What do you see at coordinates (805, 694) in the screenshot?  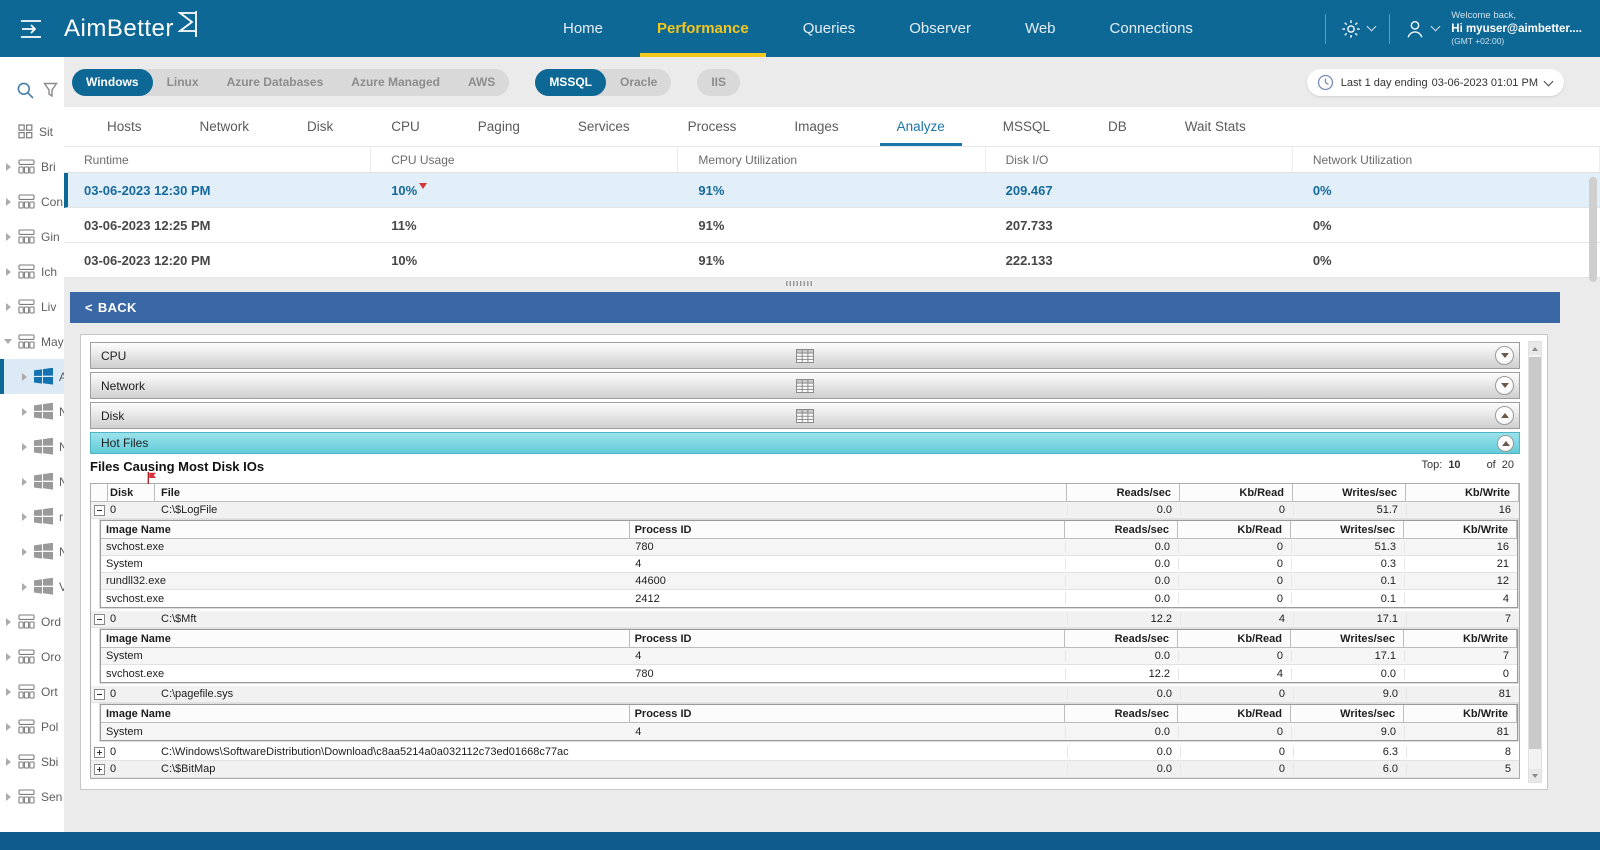 I see `hot-file-group-row: 0 C:\pagefile.sys 0.0 0 9.0 81` at bounding box center [805, 694].